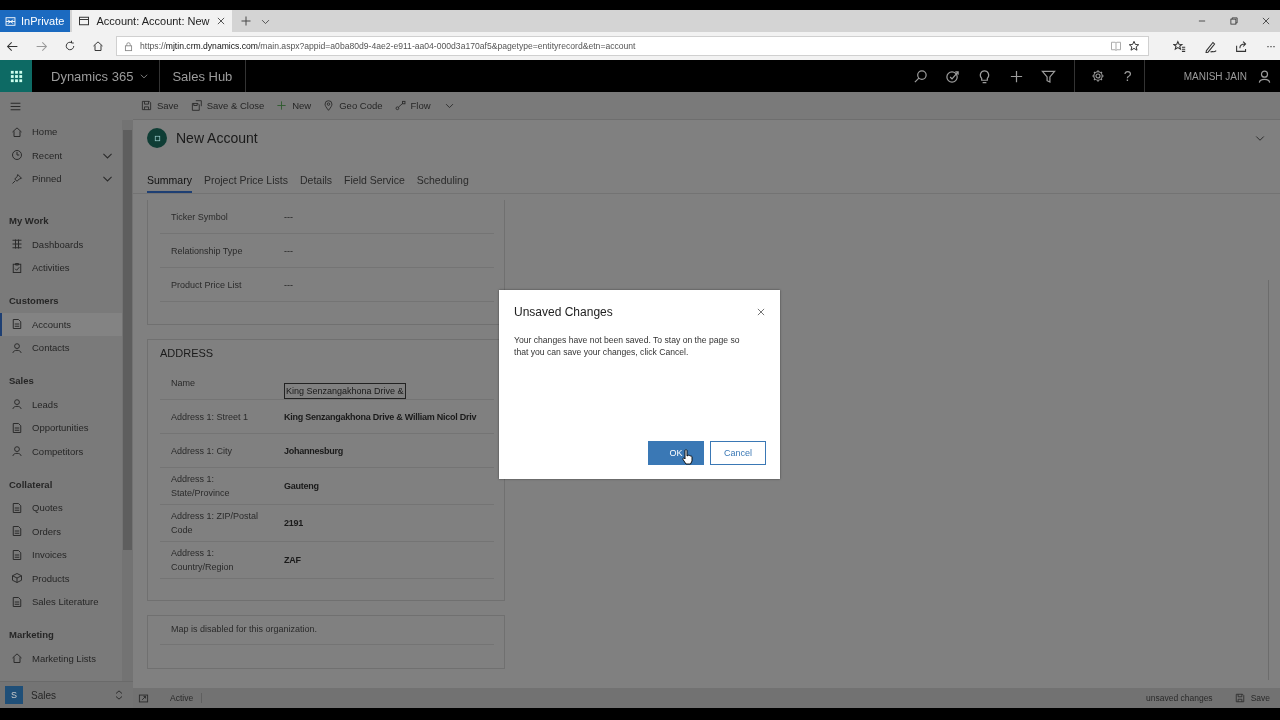 The width and height of the screenshot is (1280, 720). What do you see at coordinates (676, 453) in the screenshot?
I see `dialog-button: OK` at bounding box center [676, 453].